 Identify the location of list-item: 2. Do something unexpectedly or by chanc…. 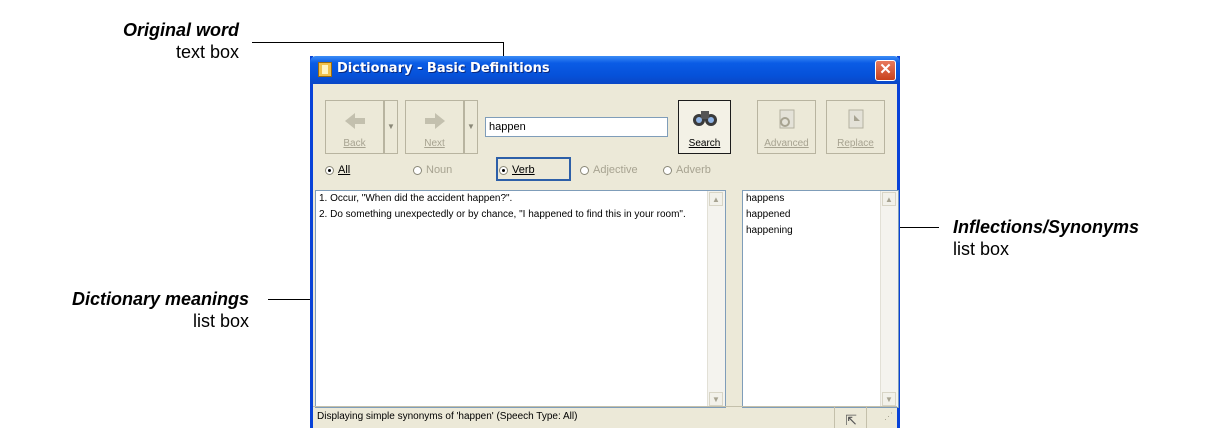
(510, 215).